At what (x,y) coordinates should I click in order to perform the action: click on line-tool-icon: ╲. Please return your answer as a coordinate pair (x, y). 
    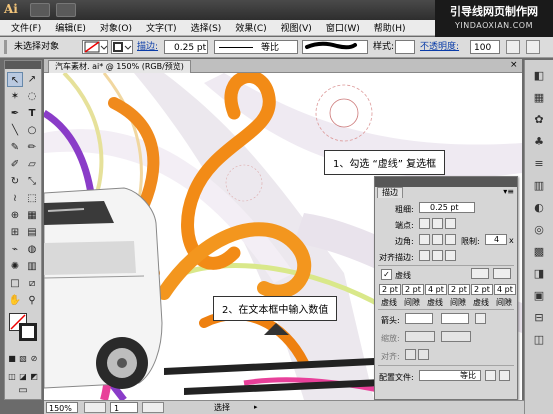
    Looking at the image, I should click on (15, 130).